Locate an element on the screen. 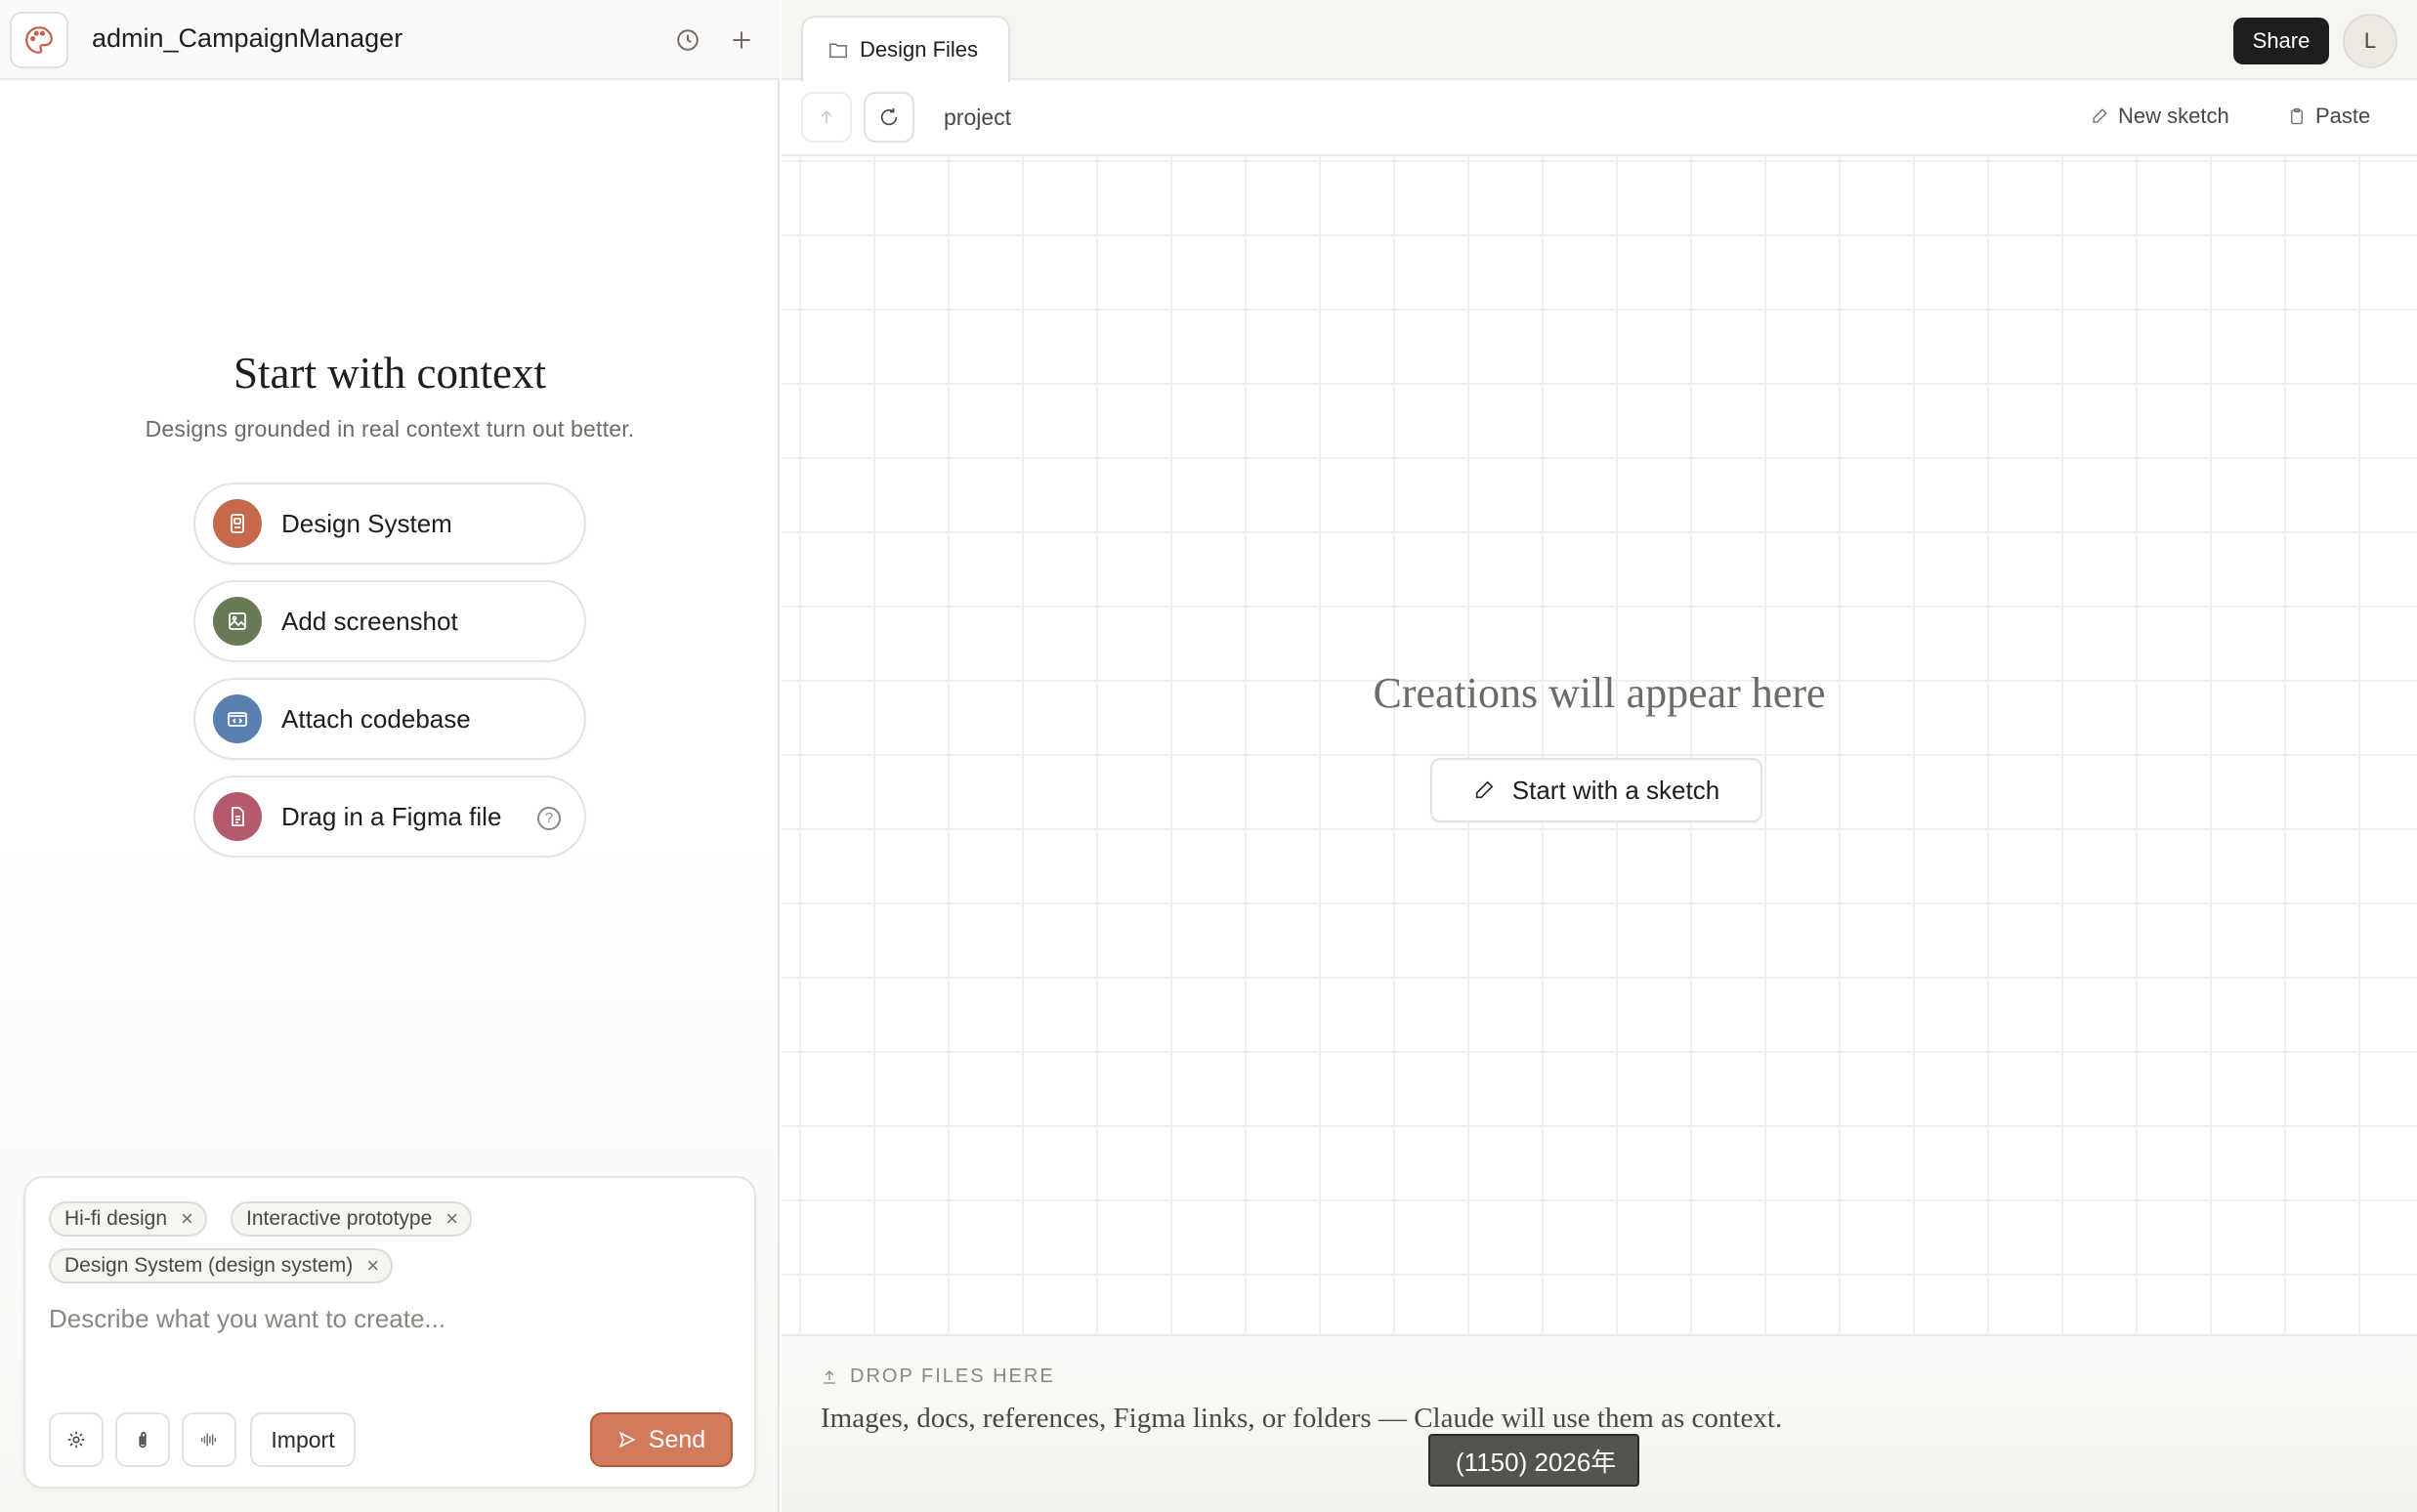  figma-file-label: Drag in a Figma file is located at coordinates (391, 816).